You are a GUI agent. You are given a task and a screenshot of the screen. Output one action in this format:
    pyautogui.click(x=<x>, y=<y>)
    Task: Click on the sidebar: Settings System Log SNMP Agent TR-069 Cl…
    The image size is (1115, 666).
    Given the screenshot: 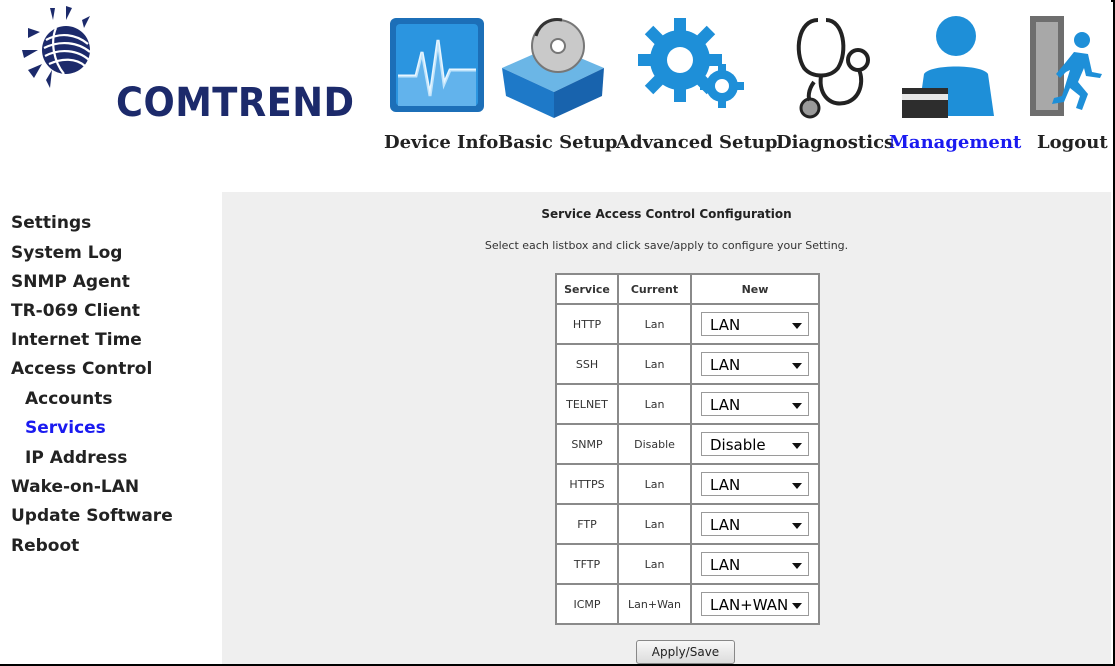 What is the action you would take?
    pyautogui.click(x=111, y=428)
    